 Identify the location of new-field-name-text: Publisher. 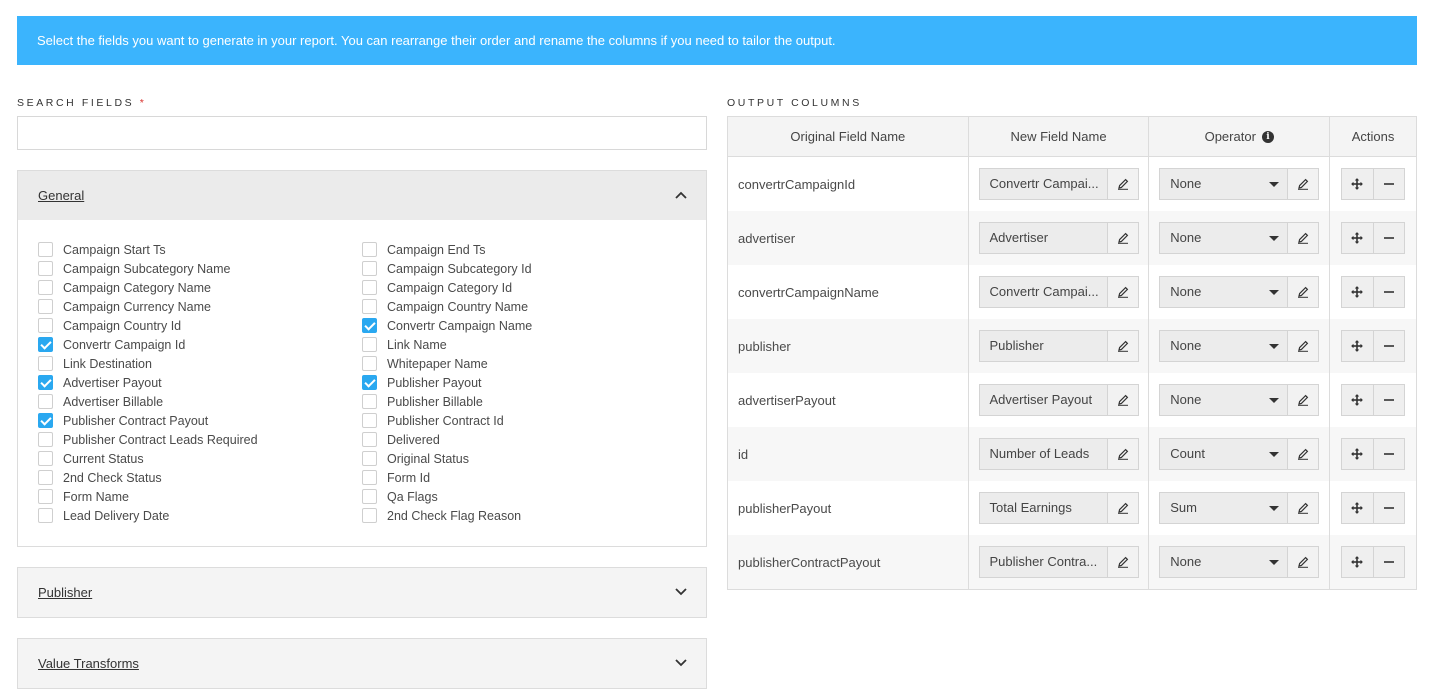
(1043, 346).